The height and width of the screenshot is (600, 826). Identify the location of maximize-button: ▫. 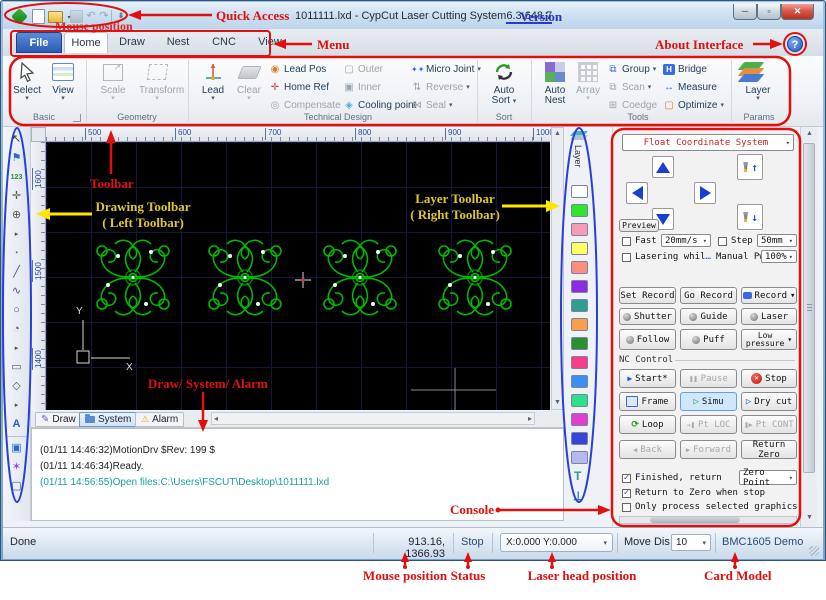
(769, 12).